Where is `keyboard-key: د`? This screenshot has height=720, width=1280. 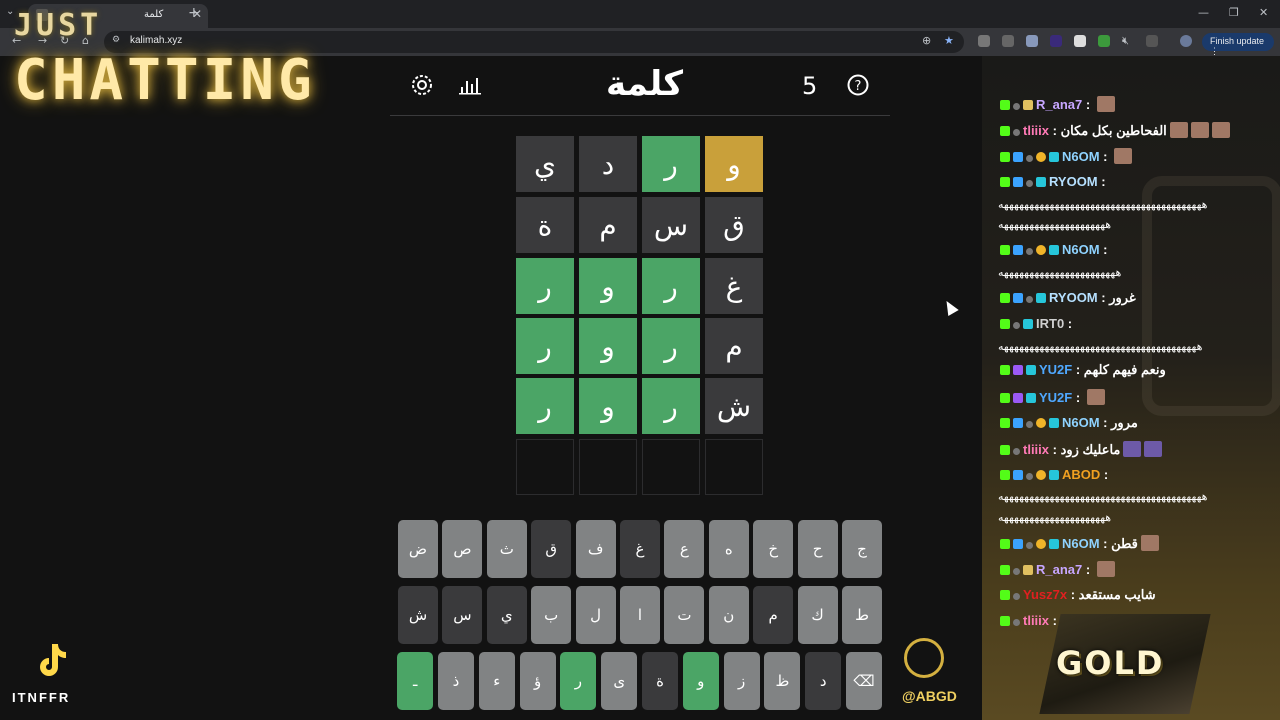
keyboard-key: د is located at coordinates (823, 681).